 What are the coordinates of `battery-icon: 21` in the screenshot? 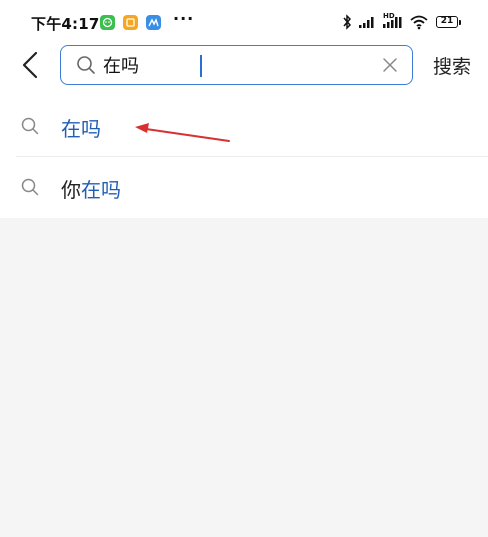 It's located at (447, 22).